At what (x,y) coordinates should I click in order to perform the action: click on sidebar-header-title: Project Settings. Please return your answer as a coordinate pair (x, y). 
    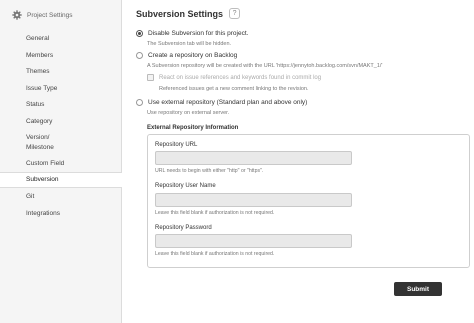
    Looking at the image, I should click on (50, 15).